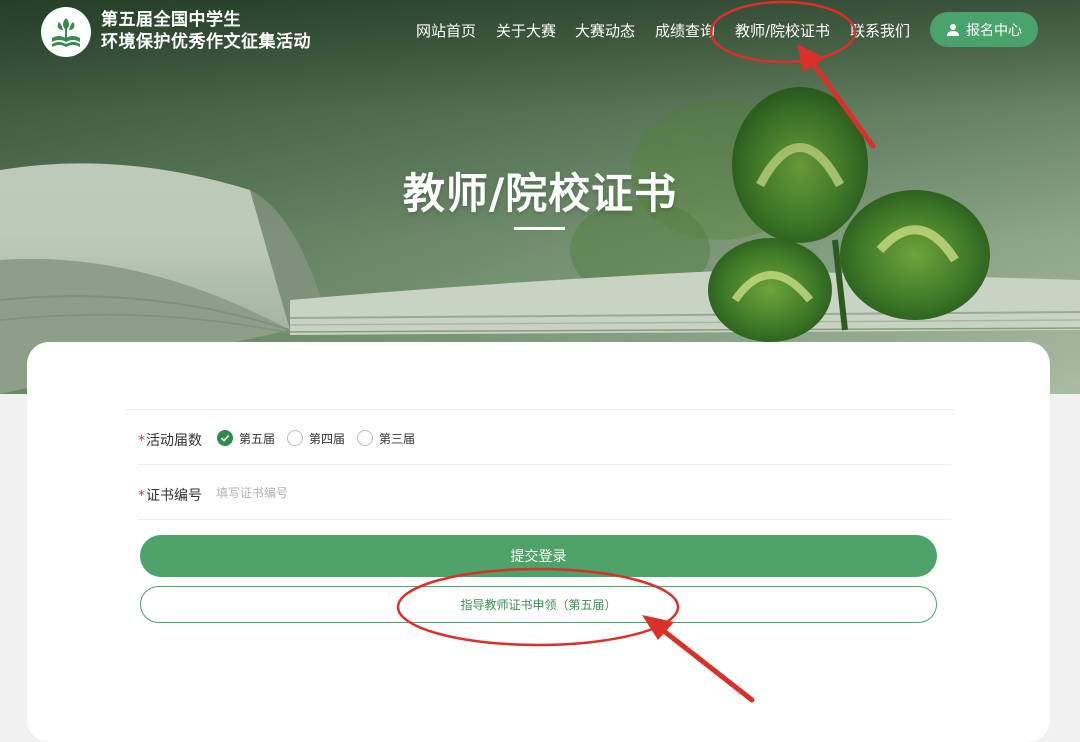 Image resolution: width=1080 pixels, height=742 pixels. I want to click on session-label: *活动届数, so click(170, 440).